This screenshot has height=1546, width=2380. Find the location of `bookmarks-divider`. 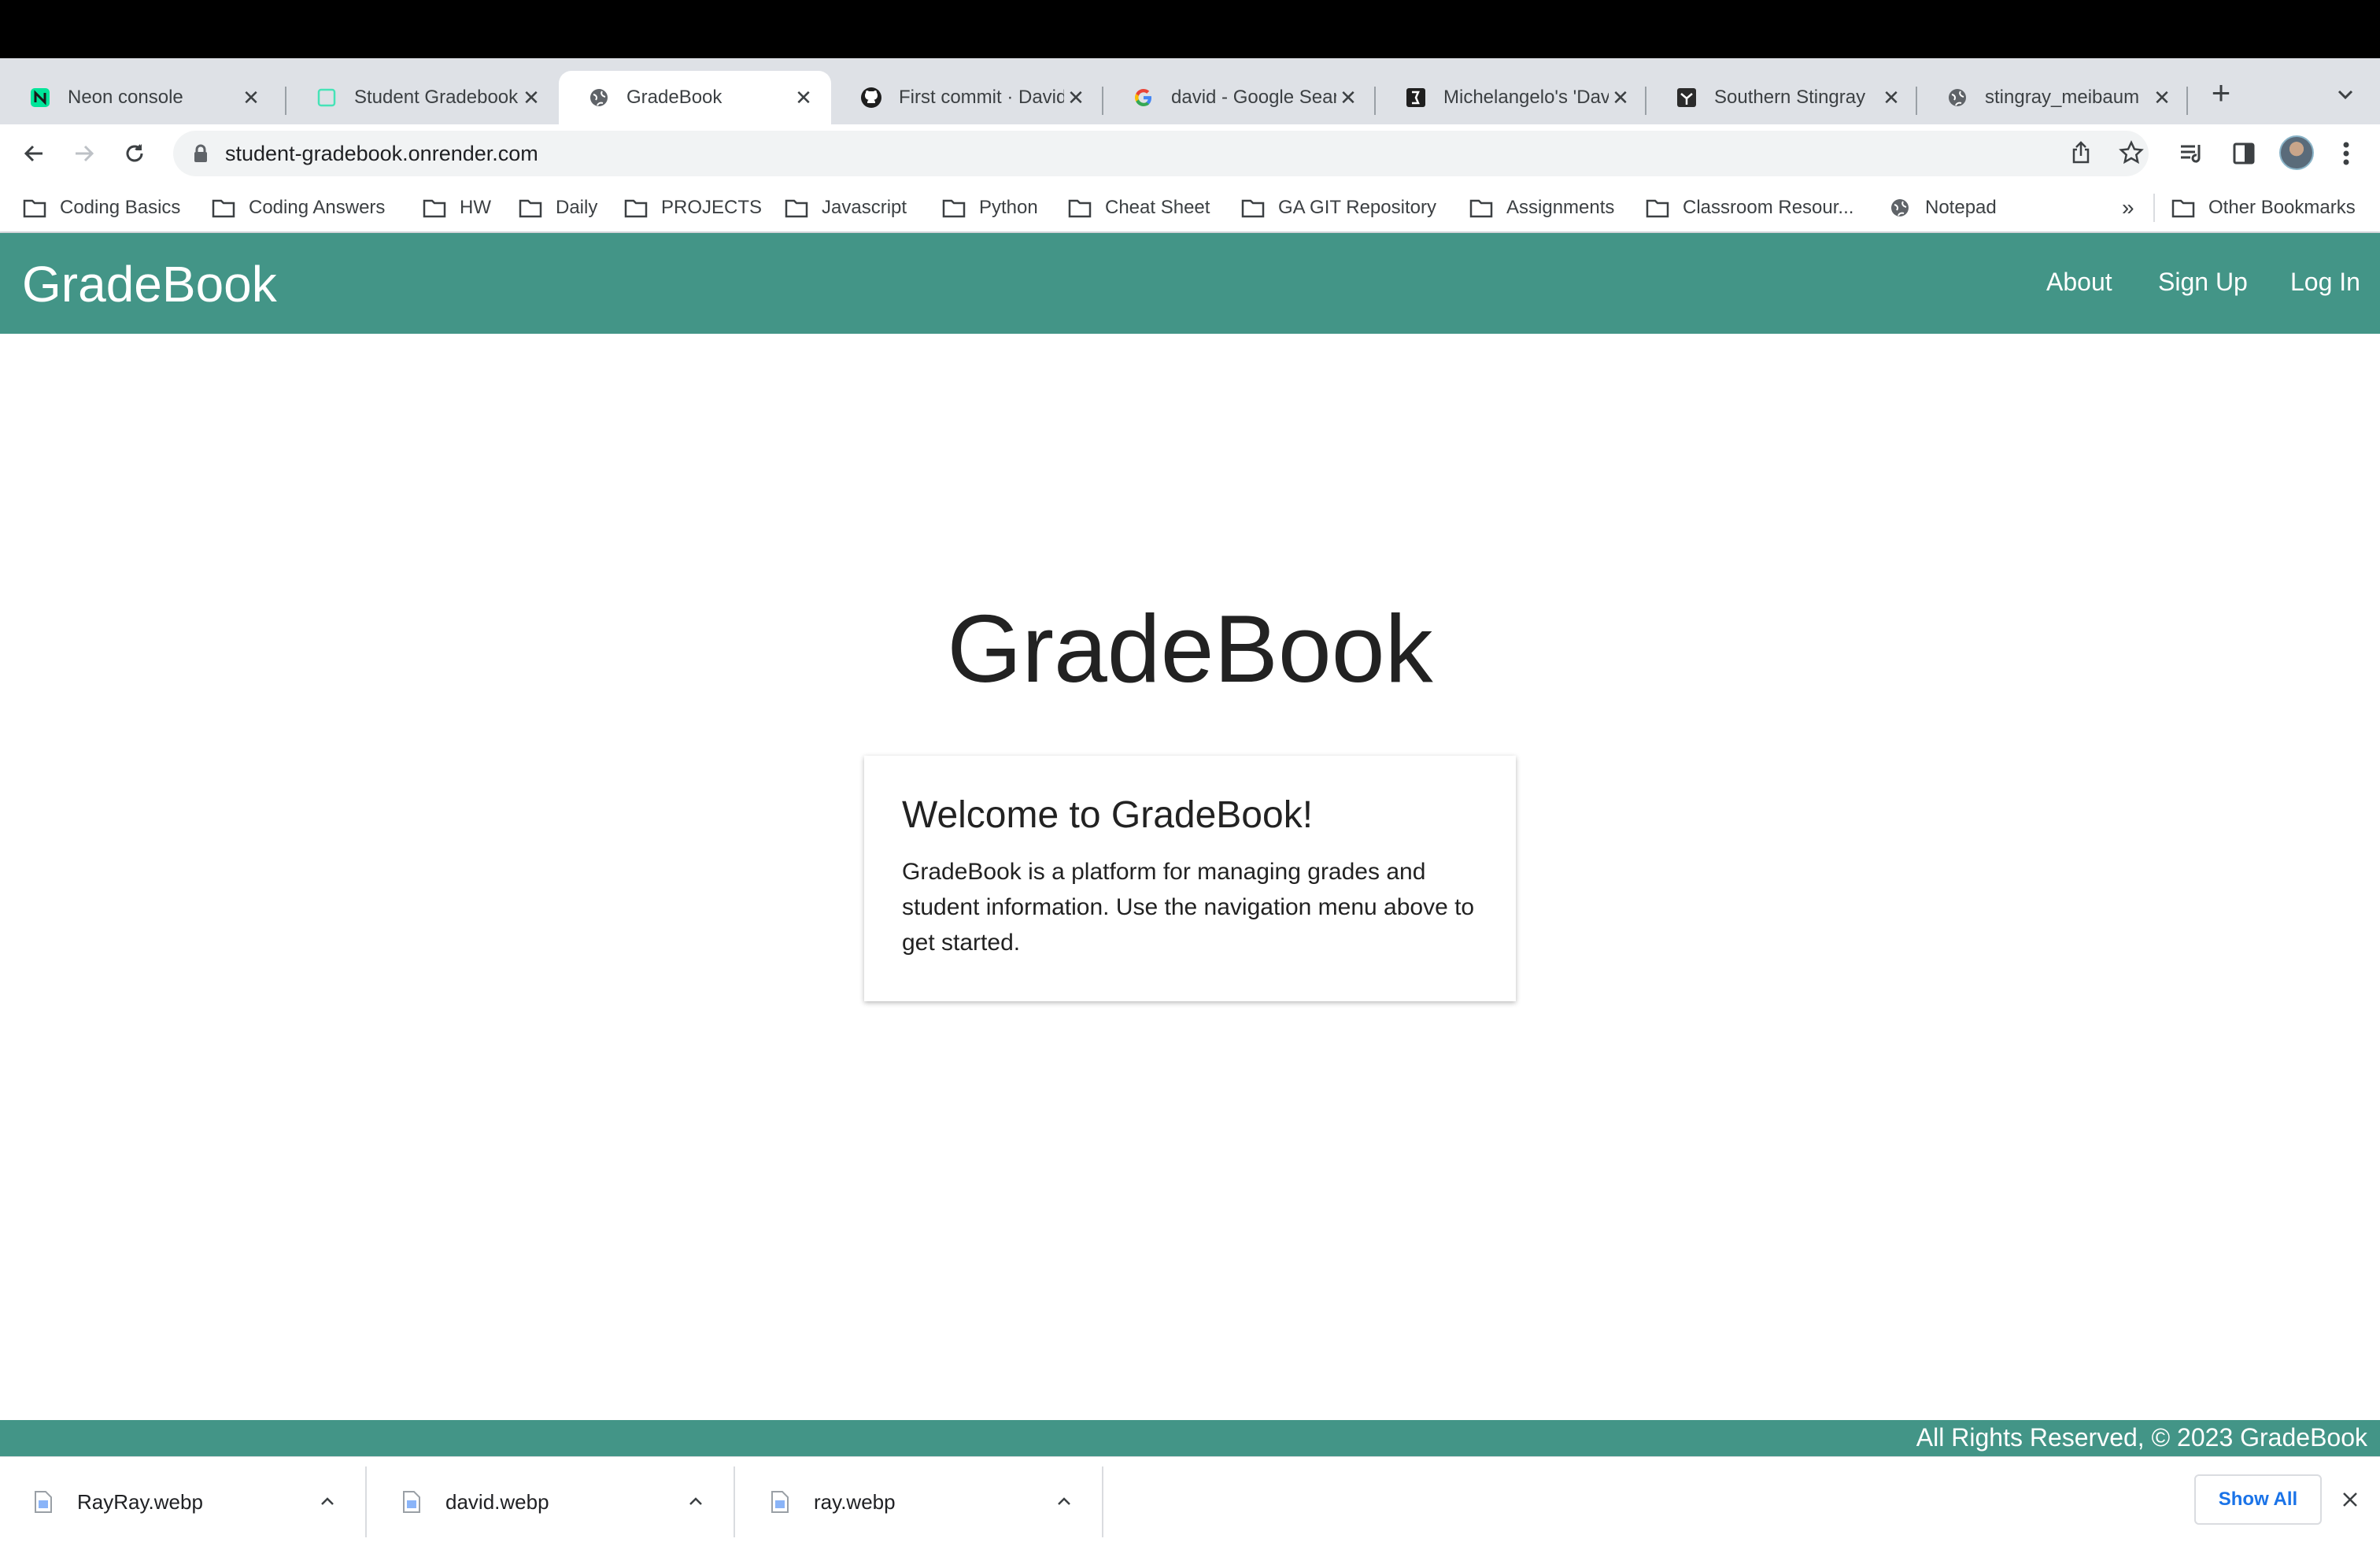

bookmarks-divider is located at coordinates (2154, 208).